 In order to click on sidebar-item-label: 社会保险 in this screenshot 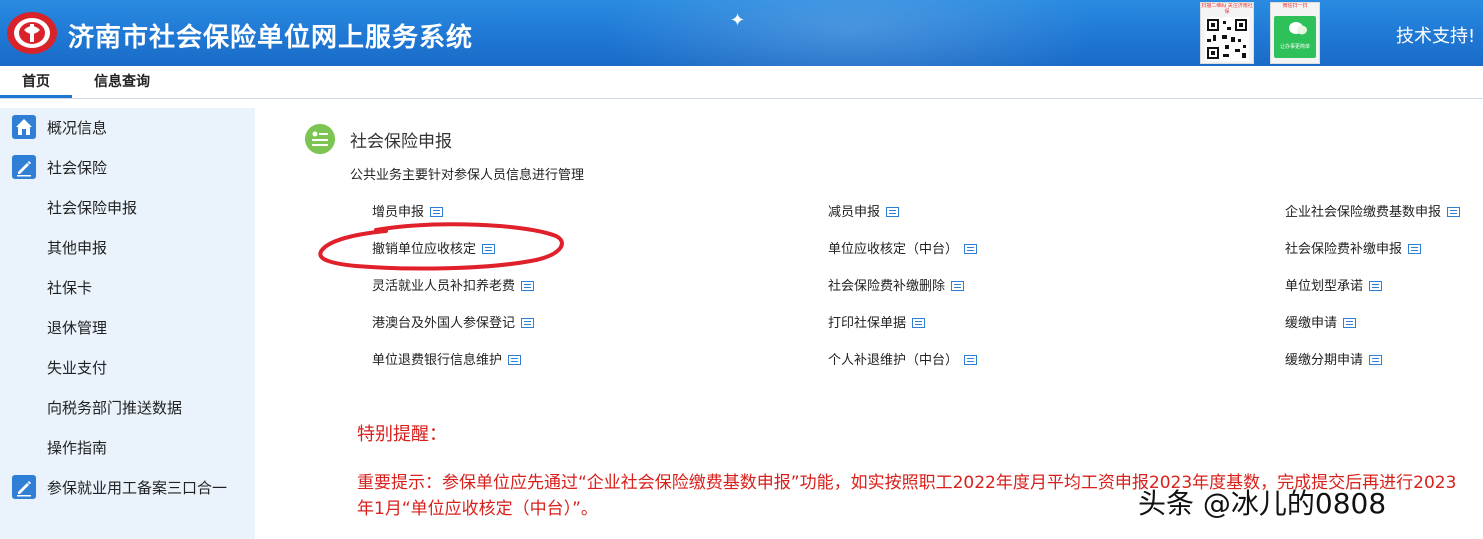, I will do `click(77, 168)`.